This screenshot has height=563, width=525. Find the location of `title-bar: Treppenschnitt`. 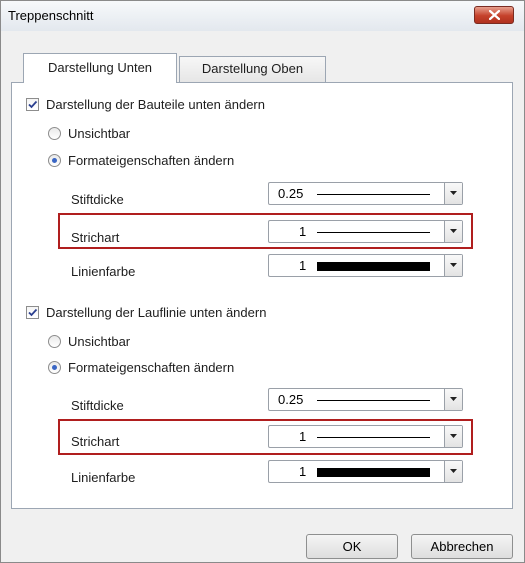

title-bar: Treppenschnitt is located at coordinates (262, 16).